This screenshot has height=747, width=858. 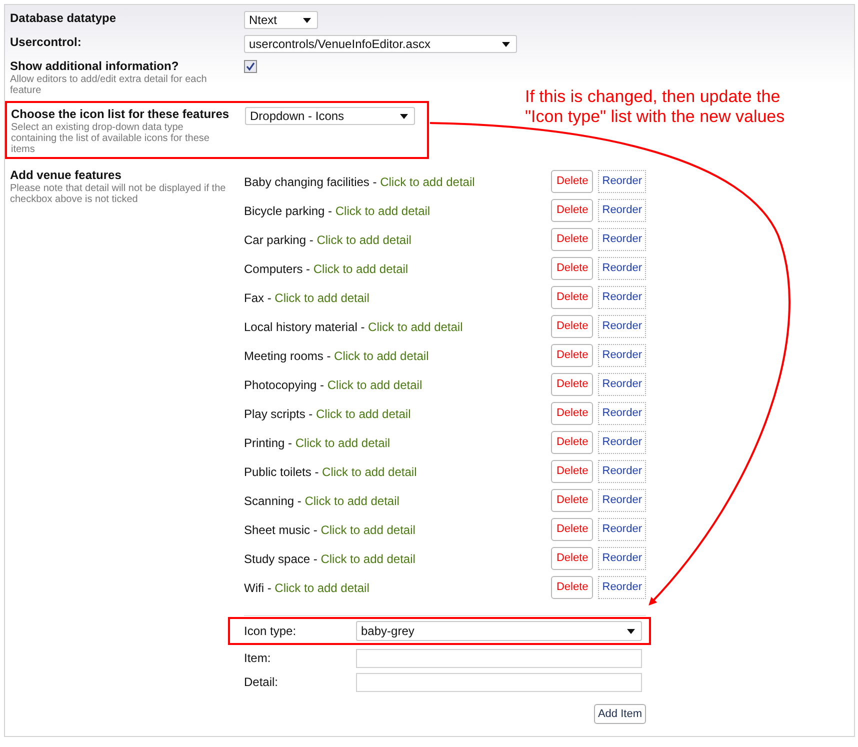 I want to click on feature-item: Study space - Click to add detail, so click(x=330, y=559).